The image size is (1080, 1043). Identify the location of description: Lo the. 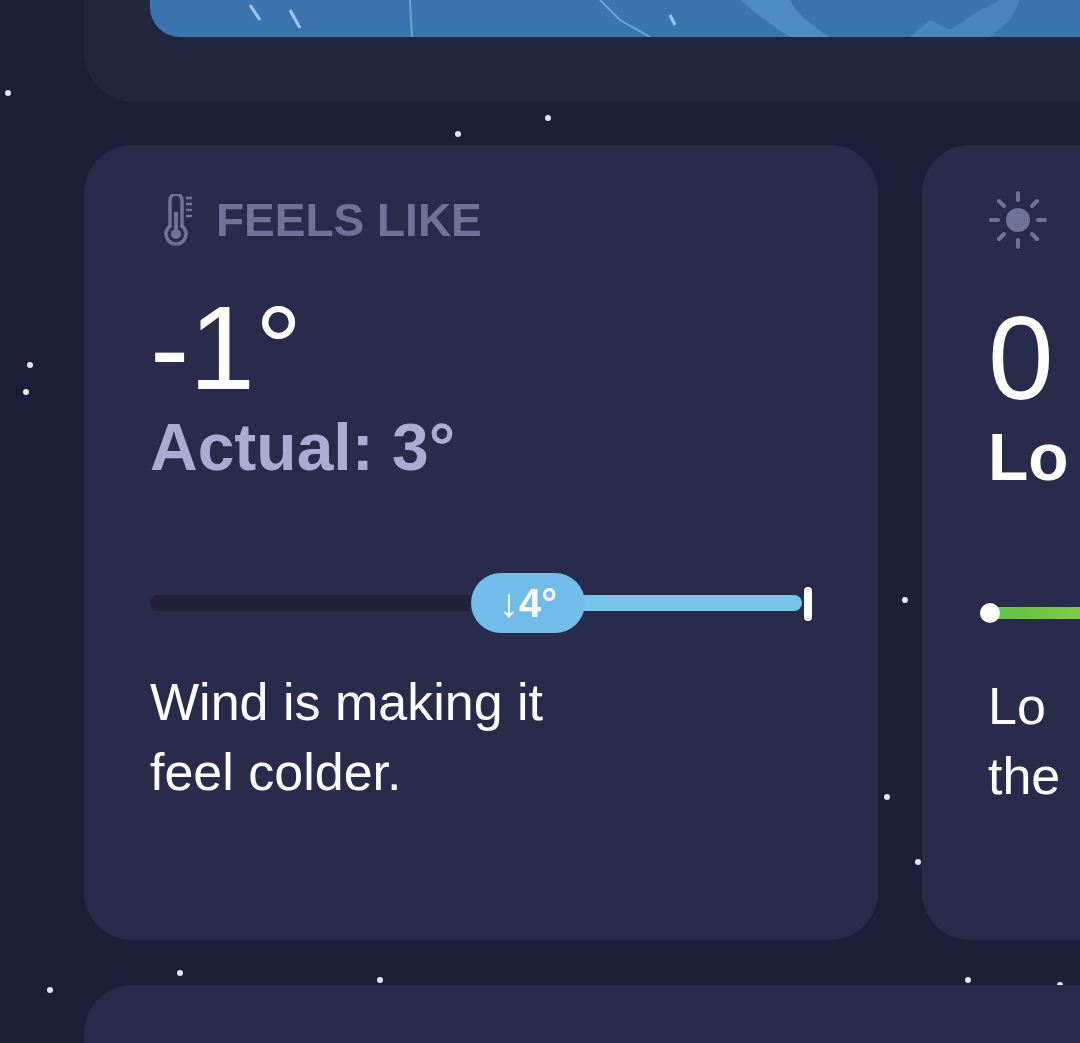
(1025, 742).